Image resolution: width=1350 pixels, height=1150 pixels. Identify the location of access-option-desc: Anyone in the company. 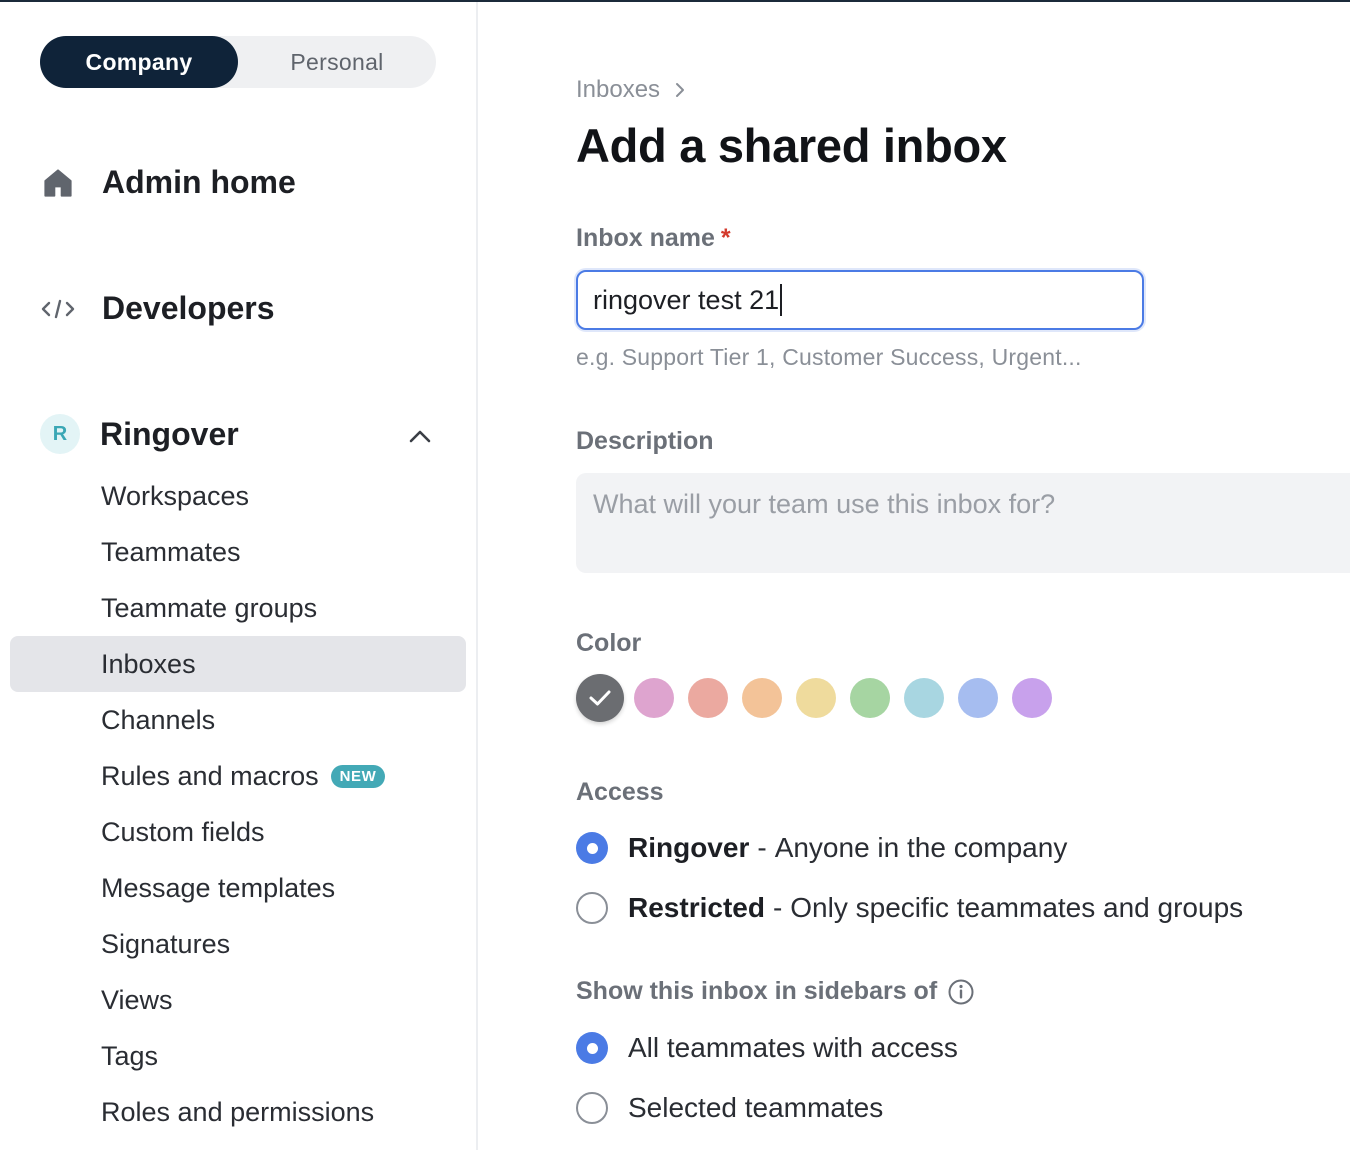
(921, 847).